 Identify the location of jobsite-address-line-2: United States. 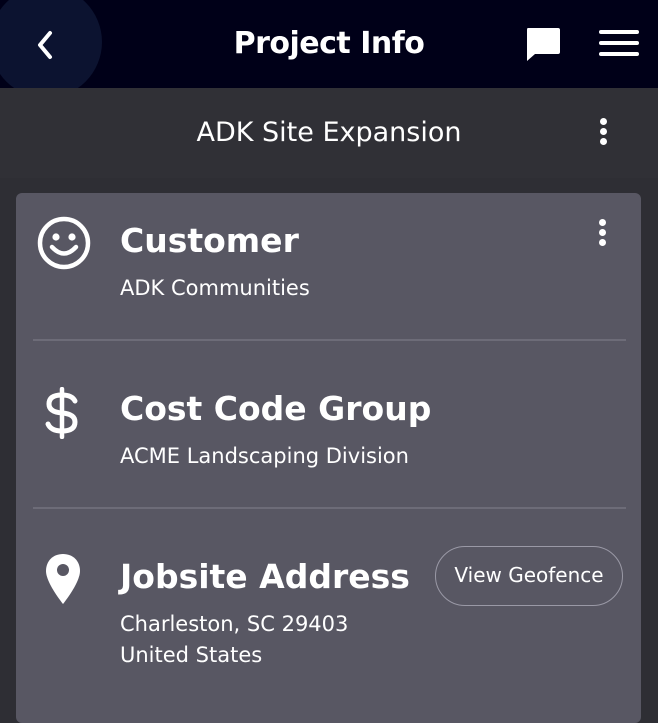
(191, 655).